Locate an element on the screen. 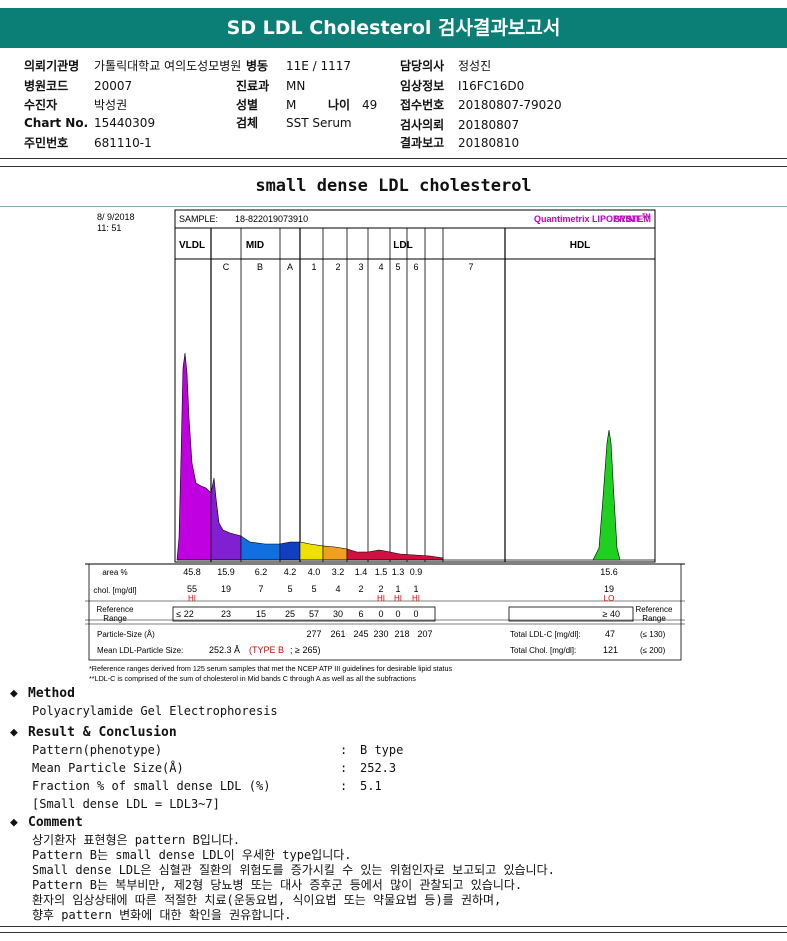 Image resolution: width=787 pixels, height=941 pixels. info-field: 병원코드 20007 is located at coordinates (78, 85).